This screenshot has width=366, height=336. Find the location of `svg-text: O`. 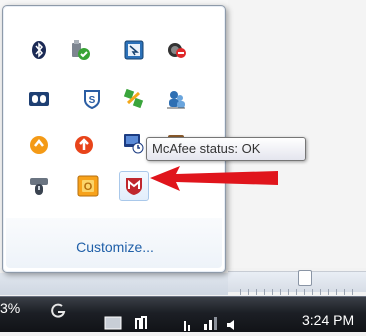

svg-text: O is located at coordinates (88, 187).